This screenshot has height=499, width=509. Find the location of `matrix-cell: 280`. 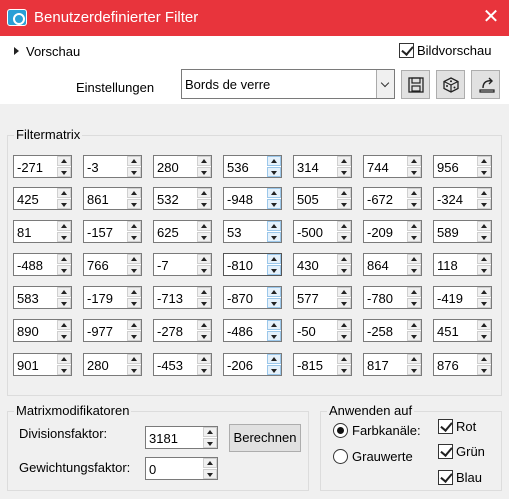

matrix-cell: 280 is located at coordinates (182, 166).